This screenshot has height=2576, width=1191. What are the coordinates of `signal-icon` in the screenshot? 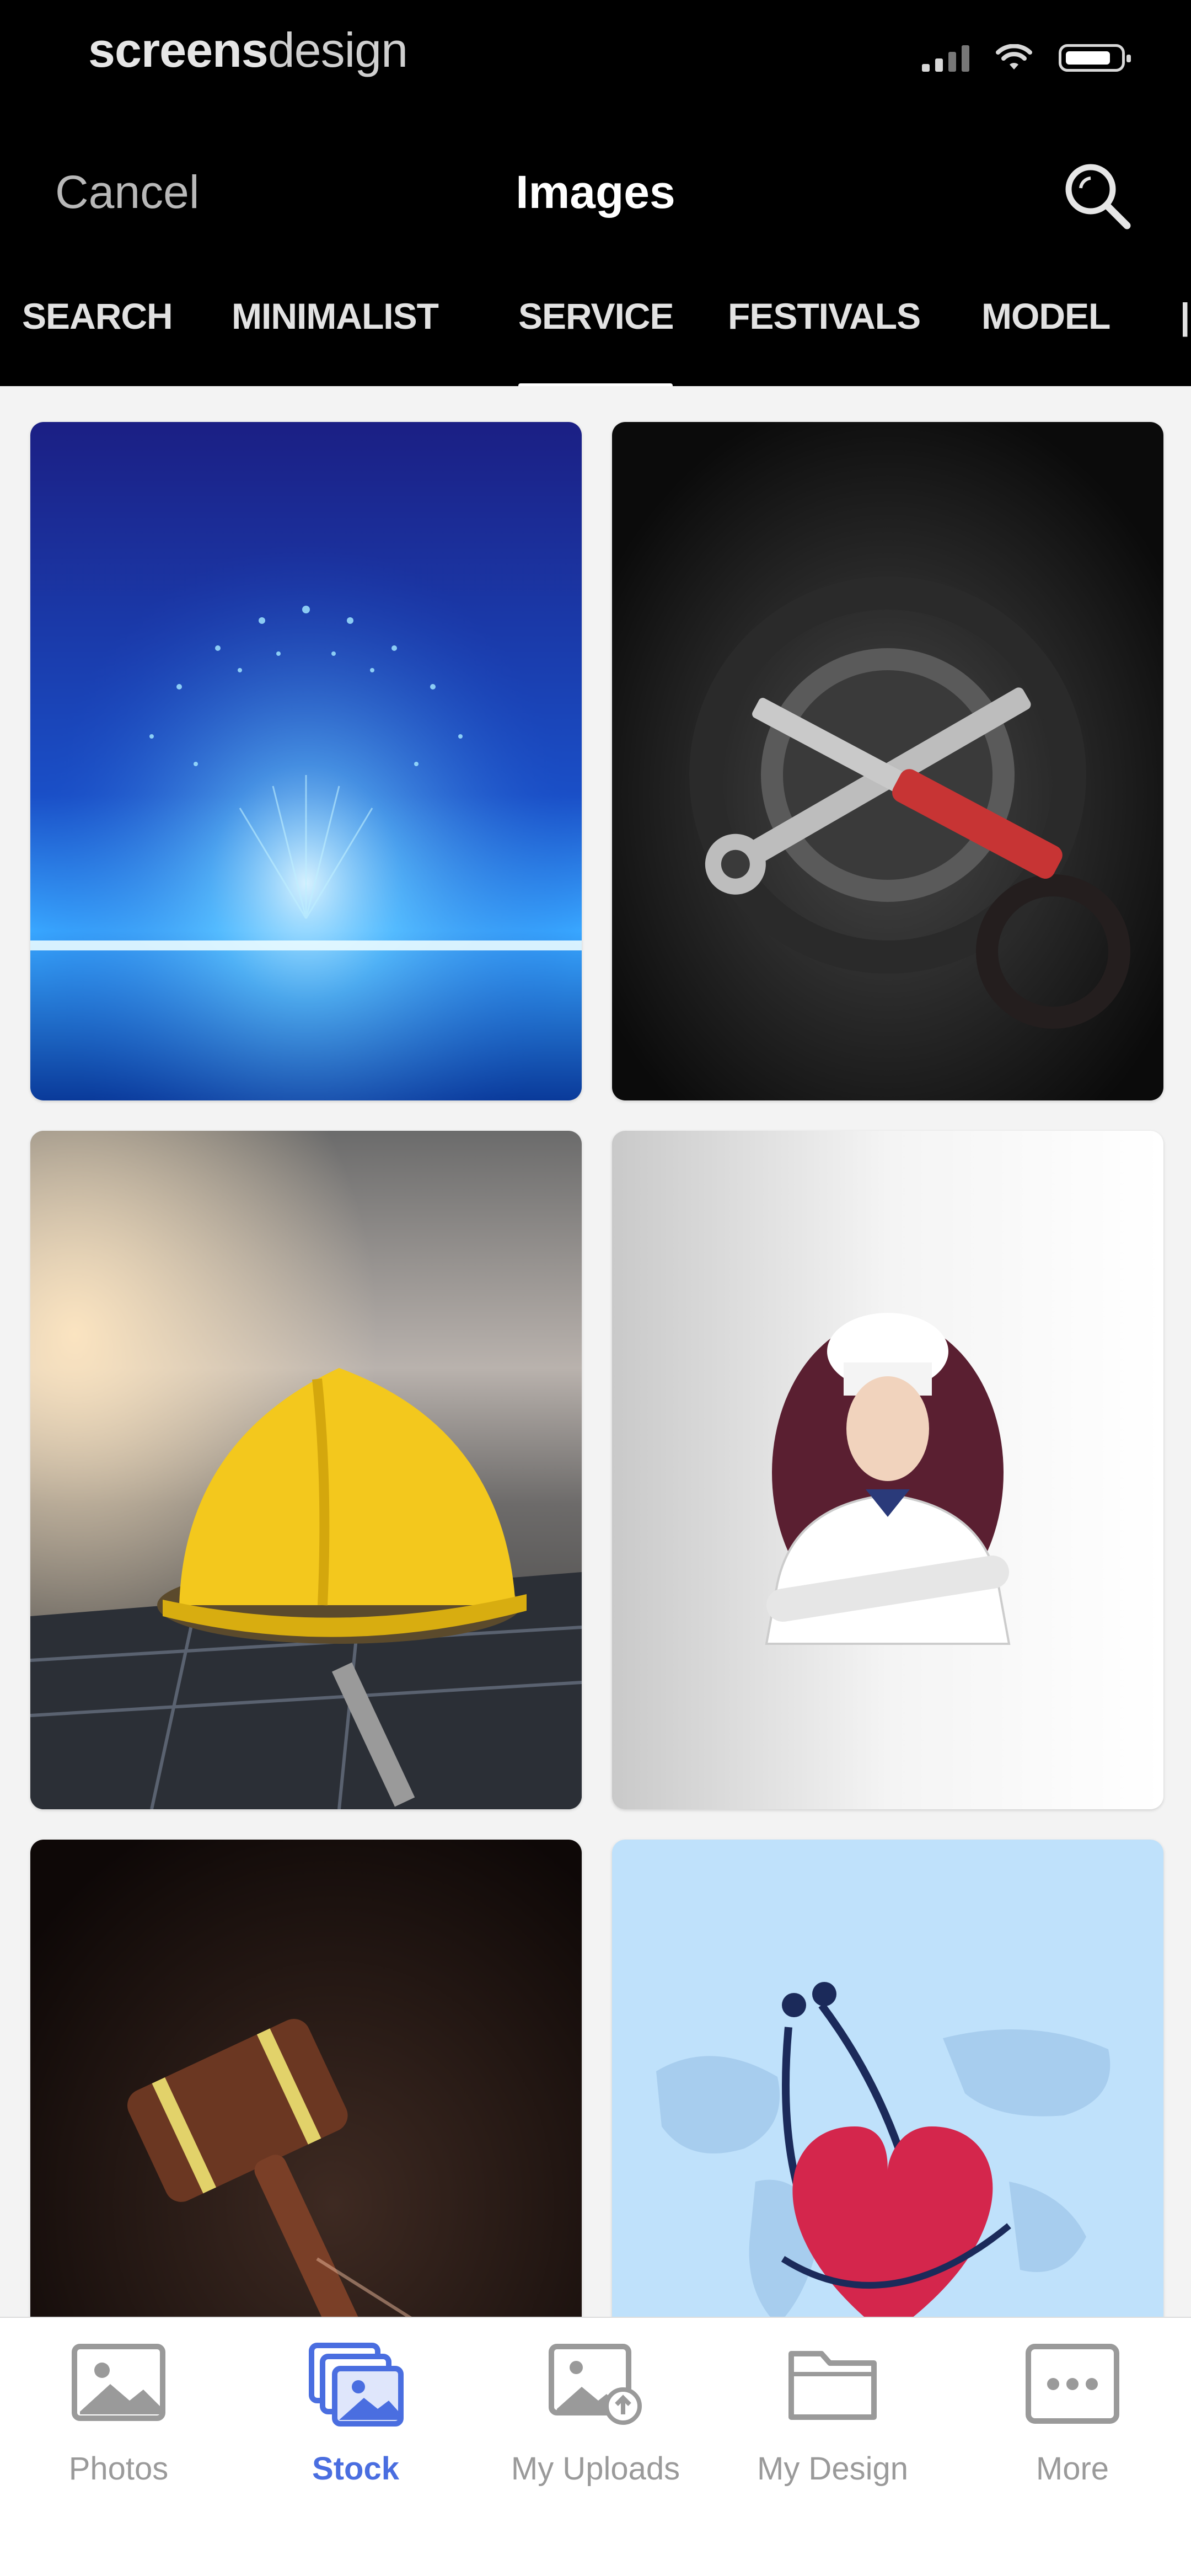 It's located at (945, 58).